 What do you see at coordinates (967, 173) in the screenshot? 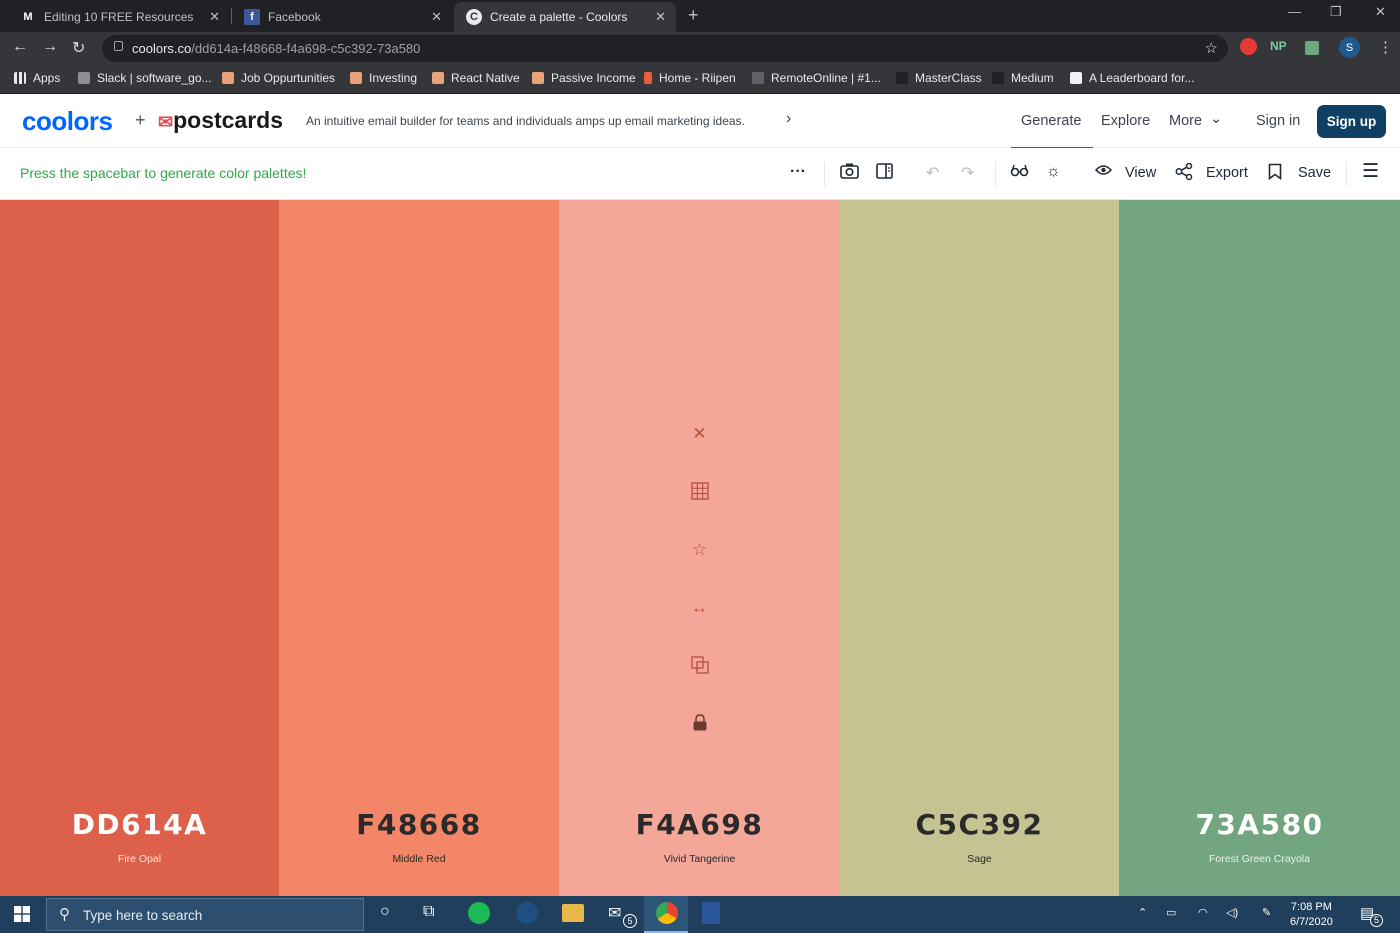
I see `redo-icon: ↷` at bounding box center [967, 173].